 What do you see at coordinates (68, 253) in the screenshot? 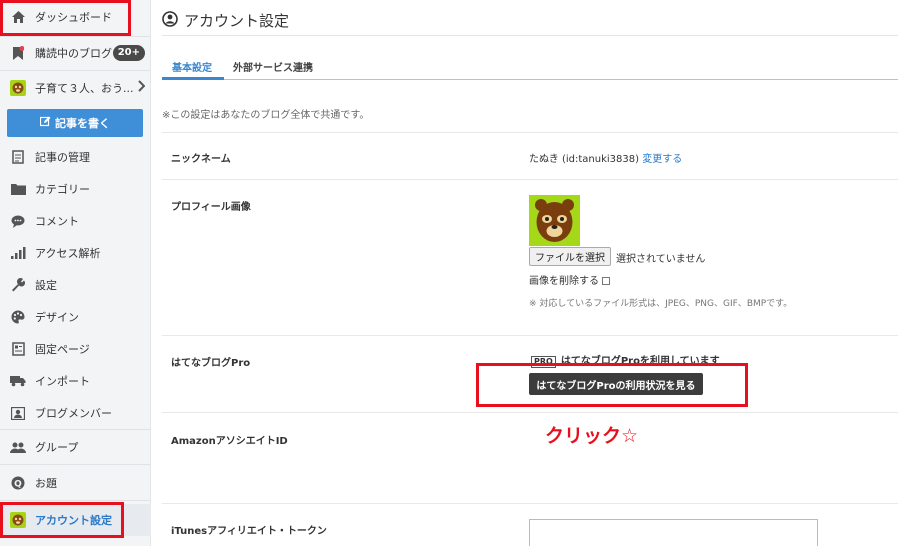
I see `sidebar-item-label: アクセス解析` at bounding box center [68, 253].